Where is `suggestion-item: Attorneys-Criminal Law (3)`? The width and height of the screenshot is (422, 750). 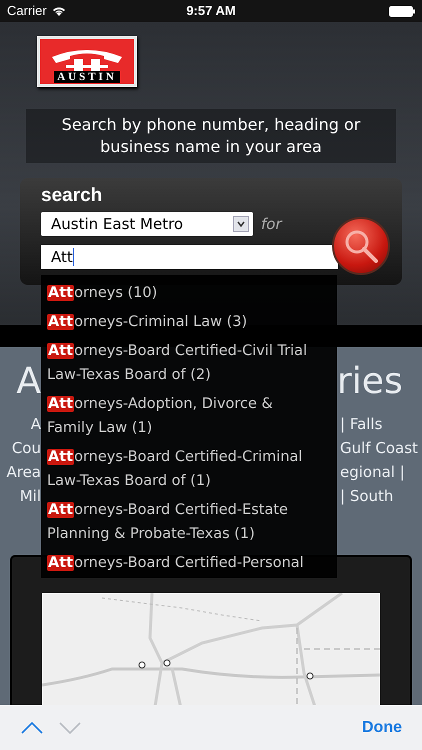 suggestion-item: Attorneys-Criminal Law (3) is located at coordinates (182, 321).